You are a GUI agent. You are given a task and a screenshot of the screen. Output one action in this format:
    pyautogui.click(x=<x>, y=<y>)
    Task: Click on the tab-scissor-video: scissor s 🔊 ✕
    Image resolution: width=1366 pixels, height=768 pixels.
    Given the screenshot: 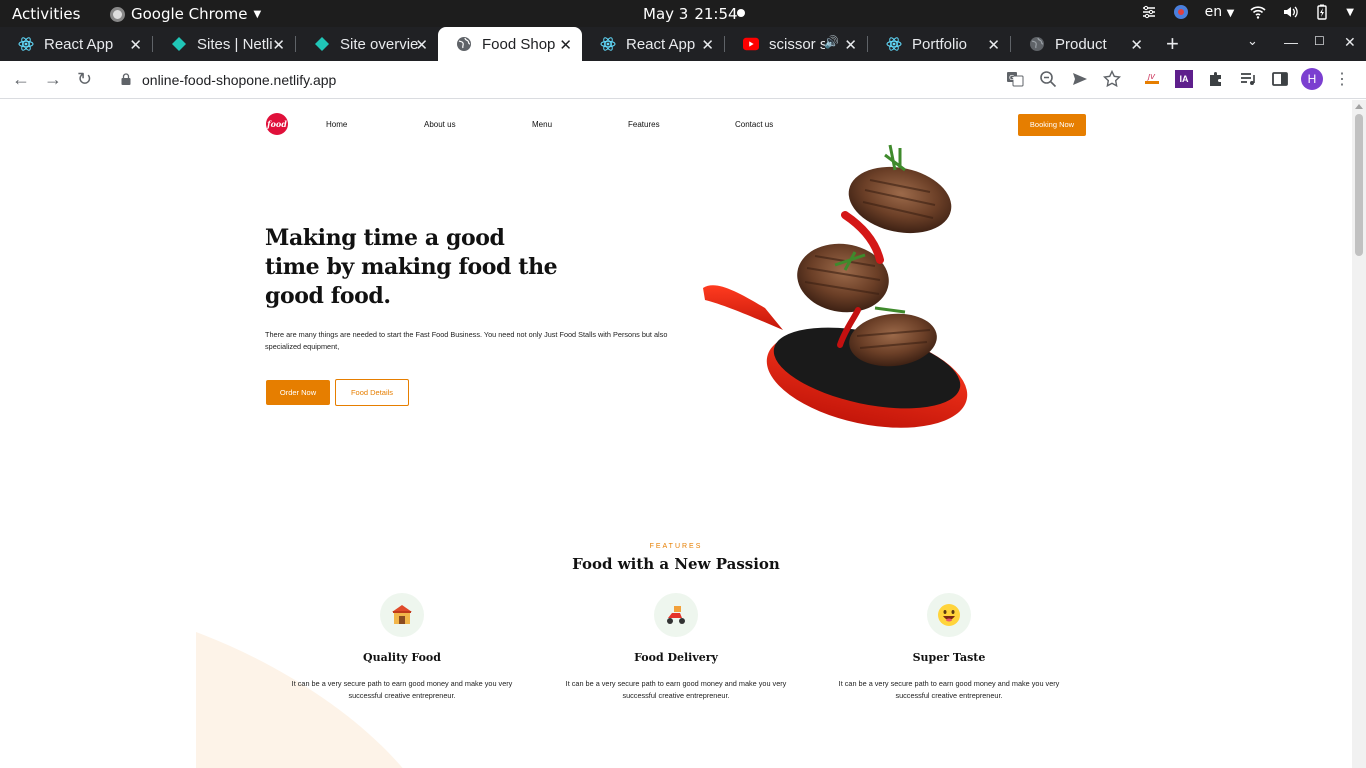 What is the action you would take?
    pyautogui.click(x=796, y=44)
    